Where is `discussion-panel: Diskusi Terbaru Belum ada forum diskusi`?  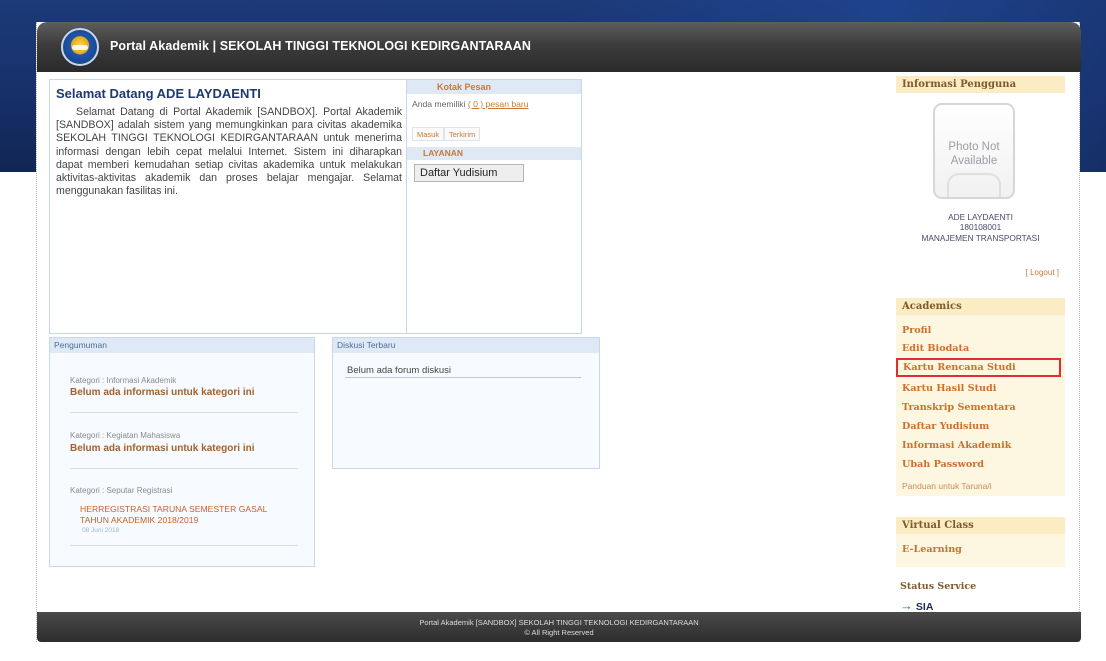 discussion-panel: Diskusi Terbaru Belum ada forum diskusi is located at coordinates (466, 403).